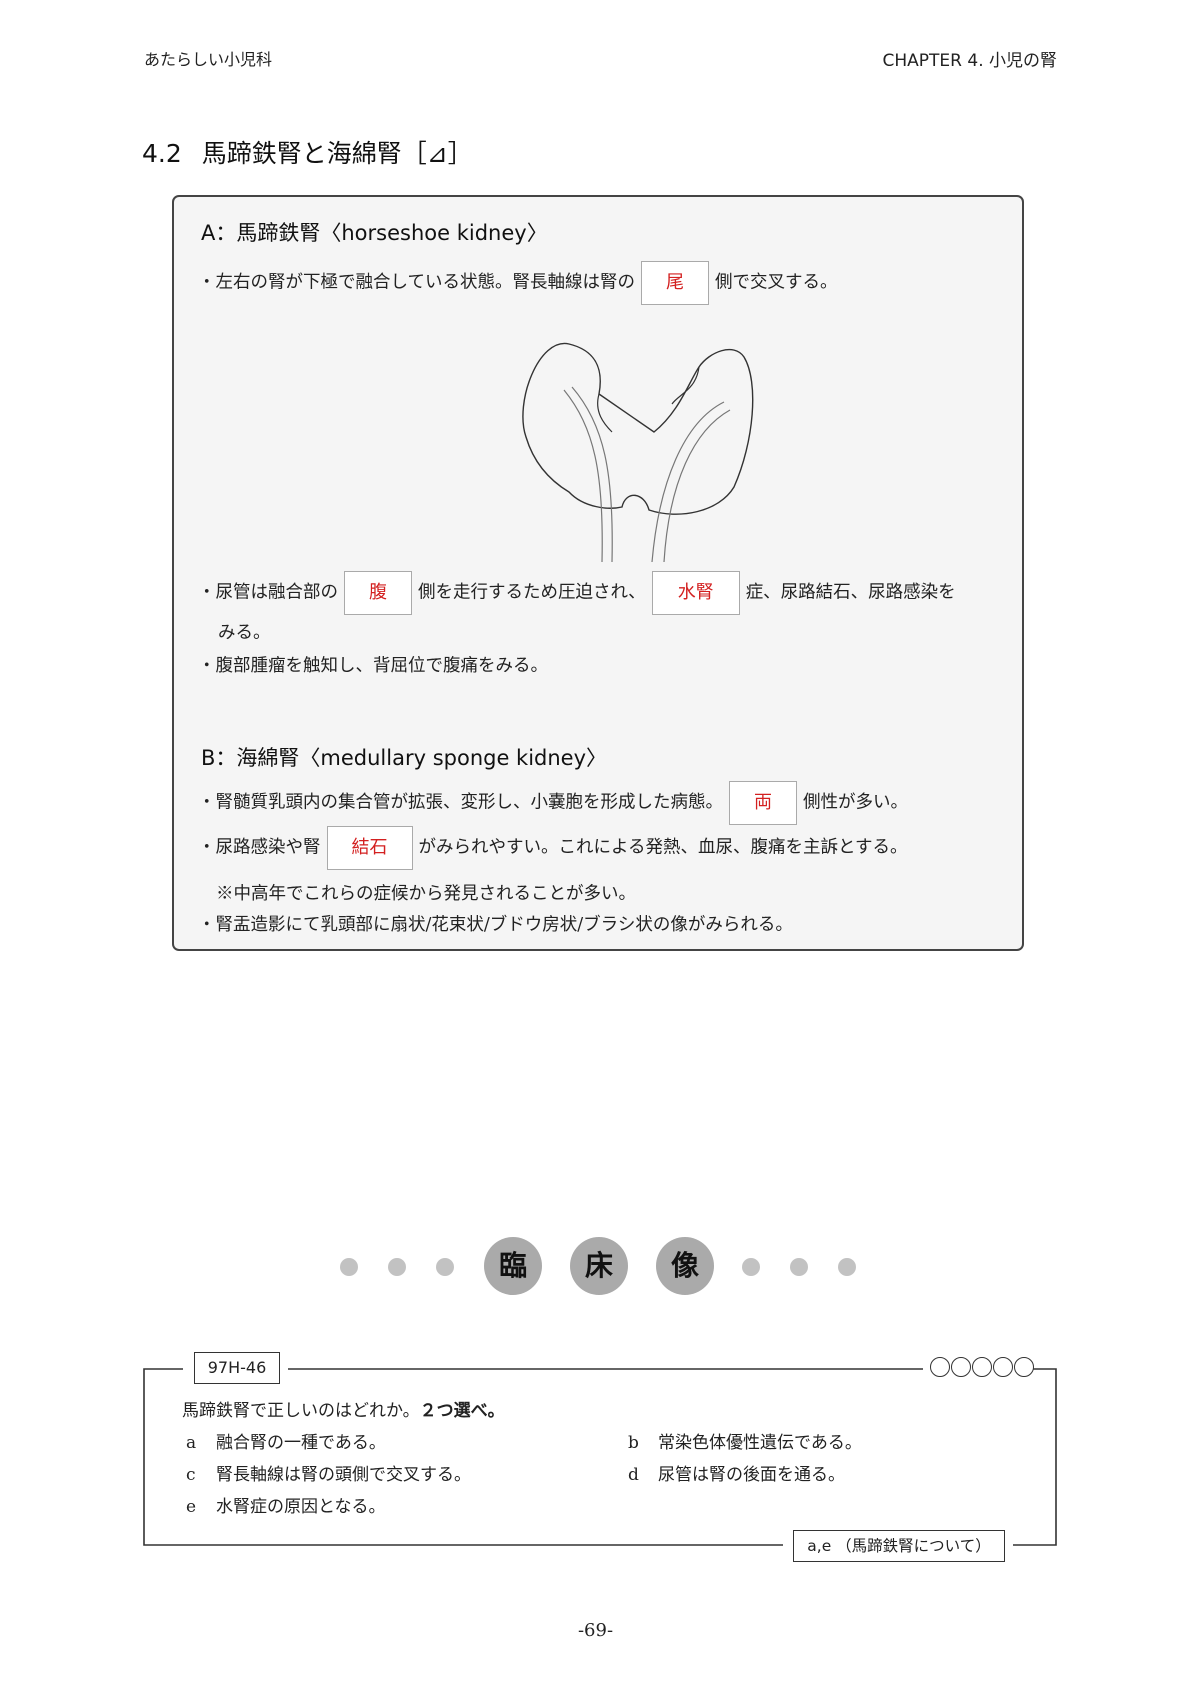  I want to click on topic-b-line2-text: ・尿路感染や腎, so click(259, 847).